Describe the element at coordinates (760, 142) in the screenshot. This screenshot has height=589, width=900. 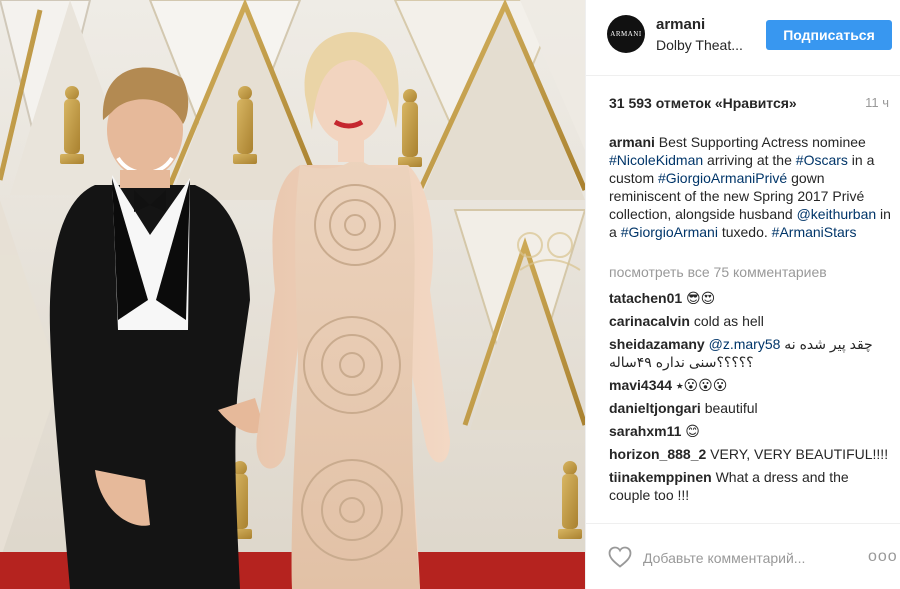
I see `caption-text-1: Best Supporting Actress nominee` at that location.